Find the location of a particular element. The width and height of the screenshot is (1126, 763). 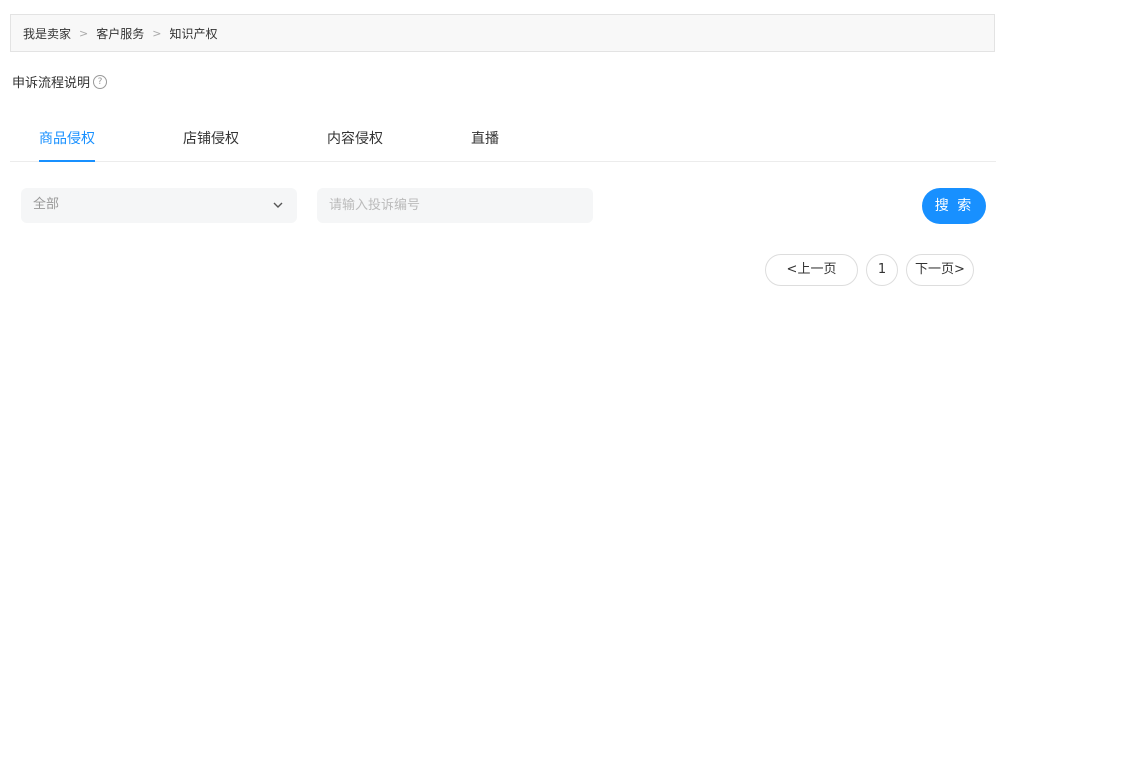

prev-page-button: <上一页 is located at coordinates (811, 270).